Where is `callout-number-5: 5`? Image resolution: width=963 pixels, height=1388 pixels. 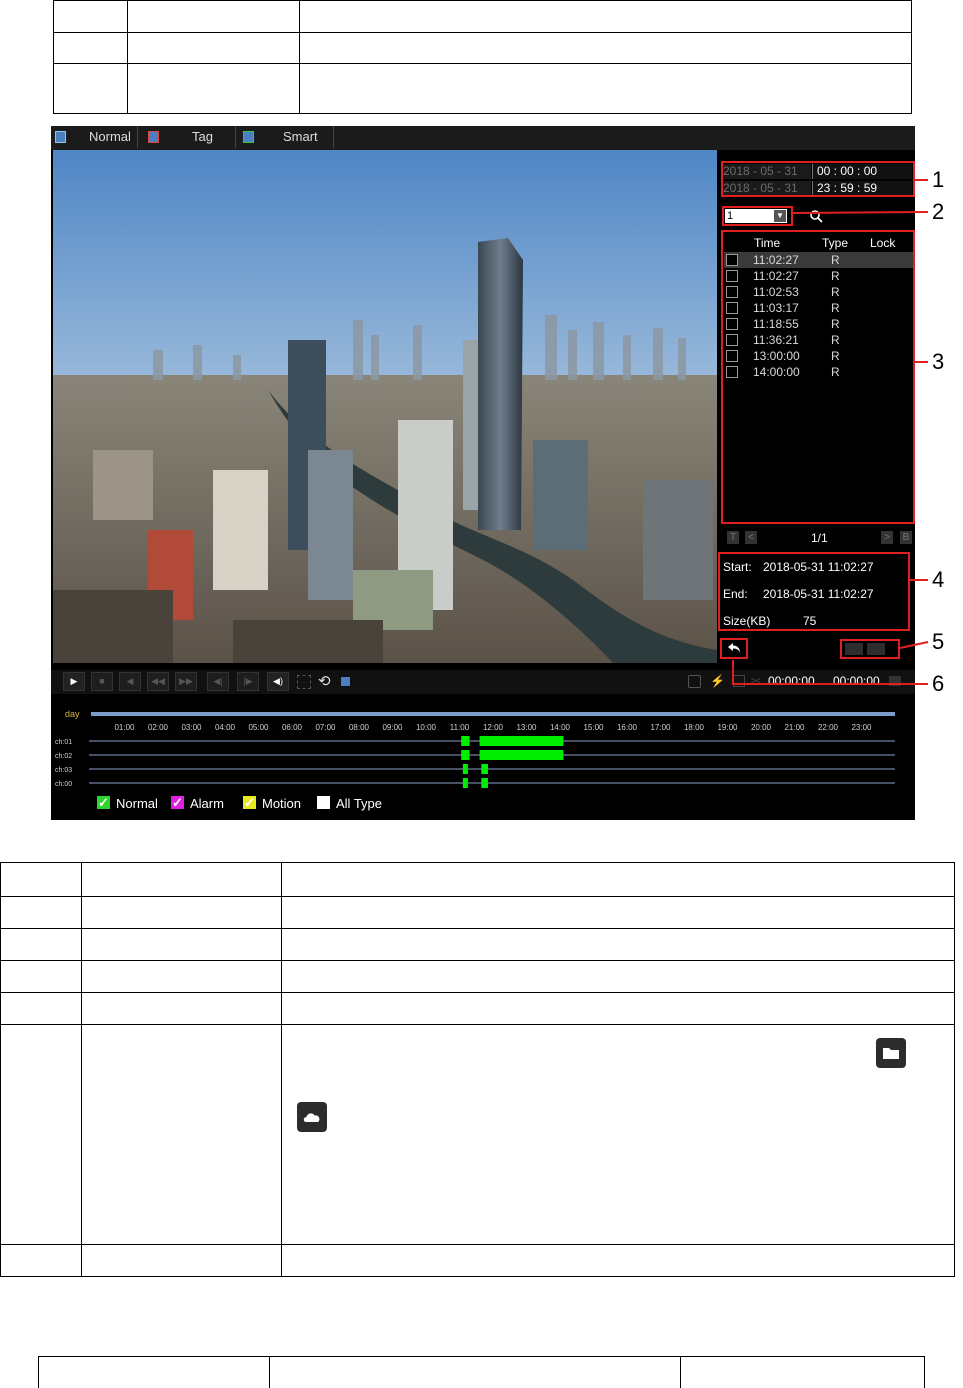
callout-number-5: 5 is located at coordinates (938, 641).